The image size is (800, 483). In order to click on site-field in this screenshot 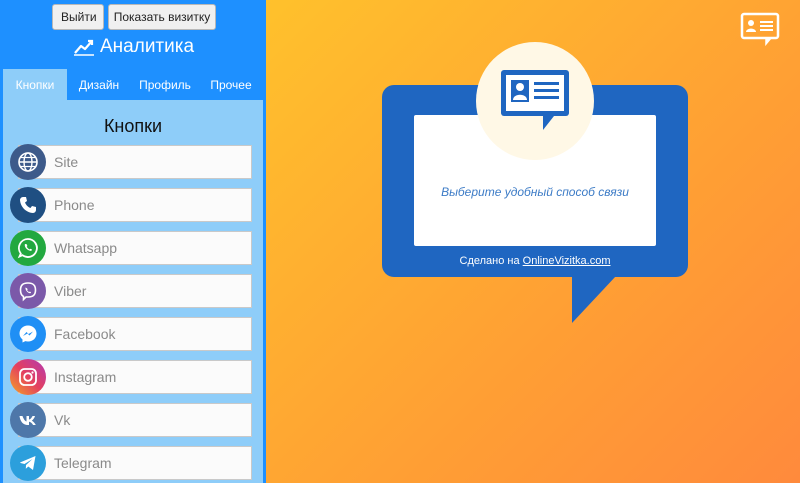, I will do `click(135, 162)`.